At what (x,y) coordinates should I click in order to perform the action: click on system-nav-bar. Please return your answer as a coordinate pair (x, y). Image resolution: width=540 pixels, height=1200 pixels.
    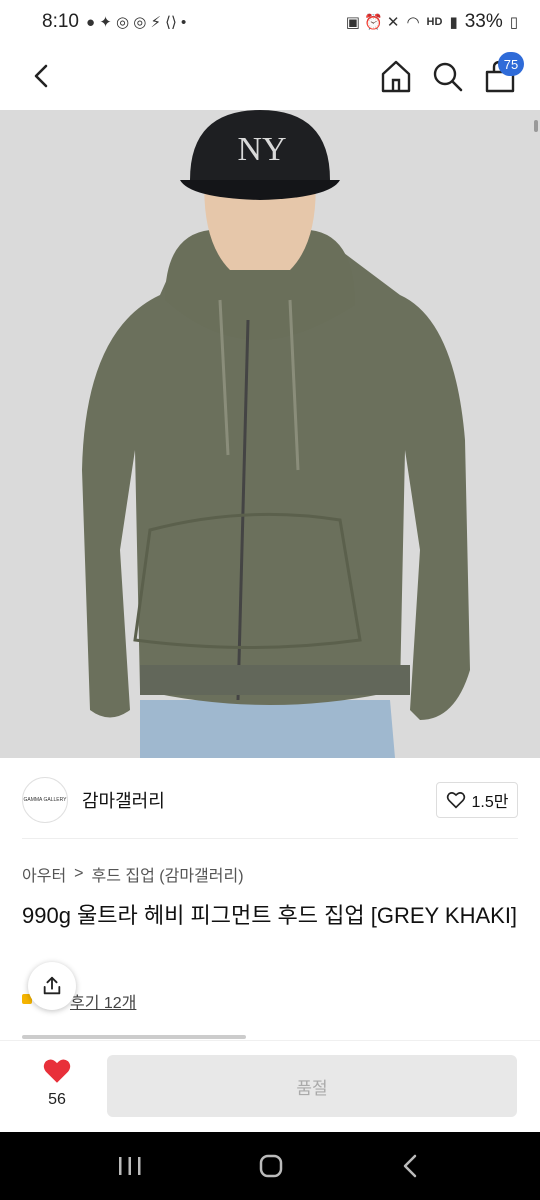
    Looking at the image, I should click on (270, 1166).